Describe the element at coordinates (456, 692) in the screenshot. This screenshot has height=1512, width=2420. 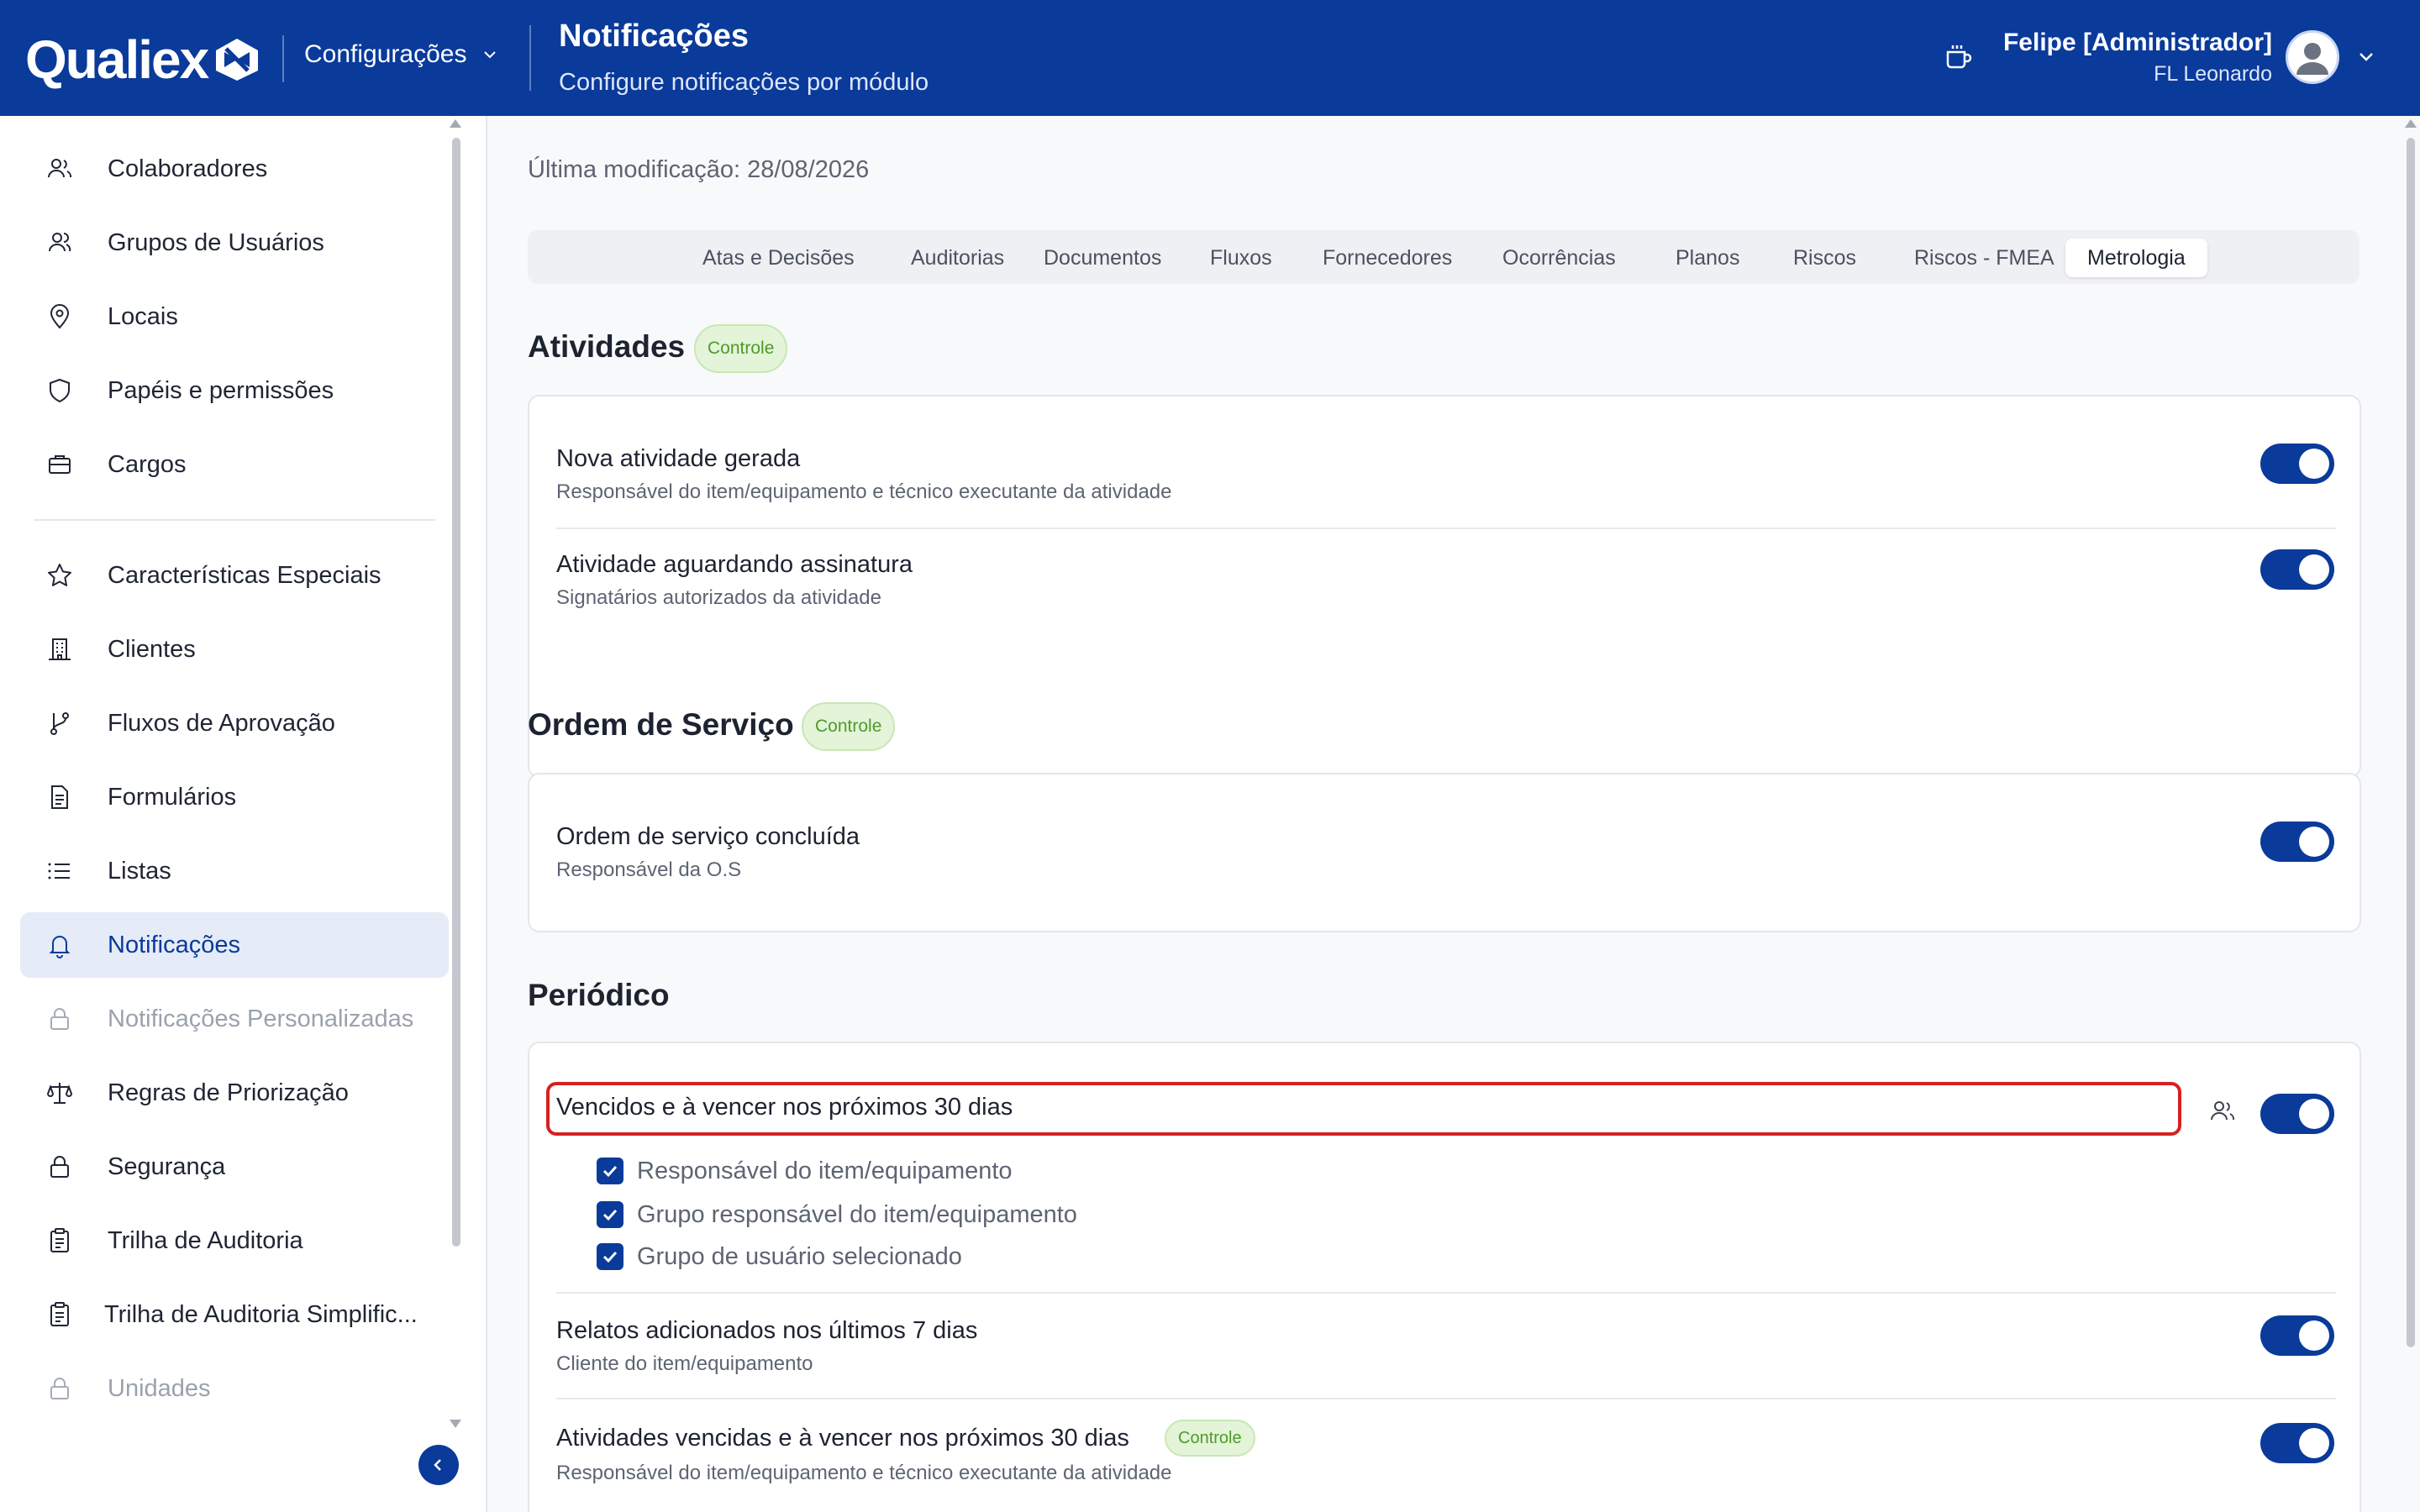
I see `sidebar-scrollbar` at that location.